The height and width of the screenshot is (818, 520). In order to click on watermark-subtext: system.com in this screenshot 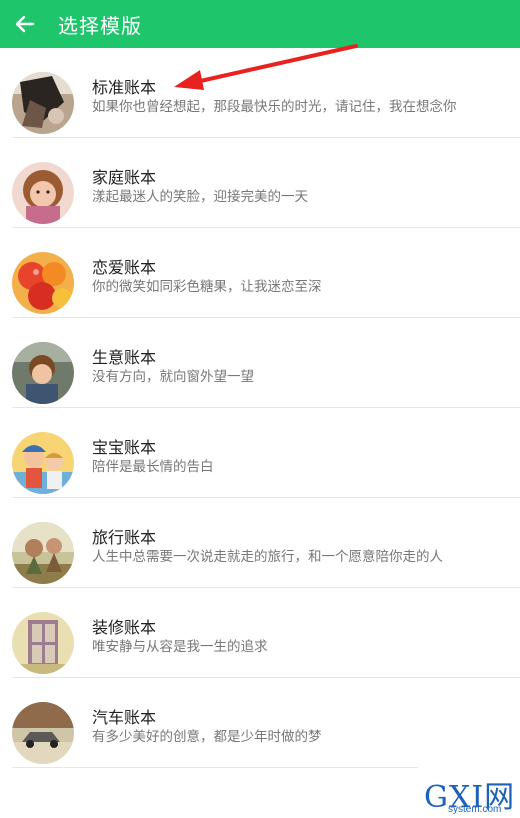, I will do `click(475, 809)`.